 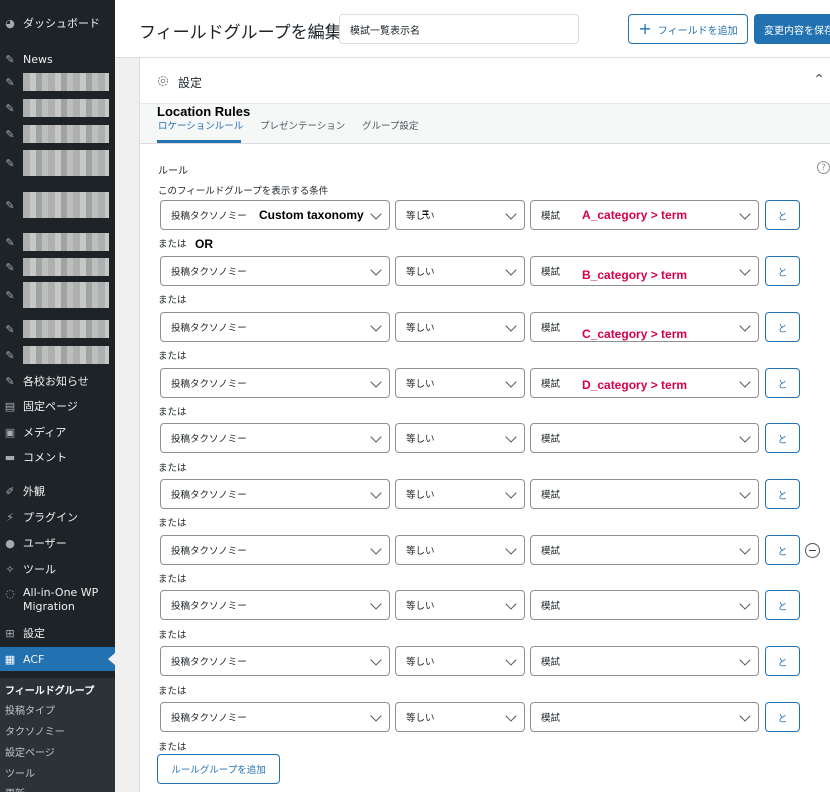 I want to click on settings-icon: ⊞, so click(x=10, y=633).